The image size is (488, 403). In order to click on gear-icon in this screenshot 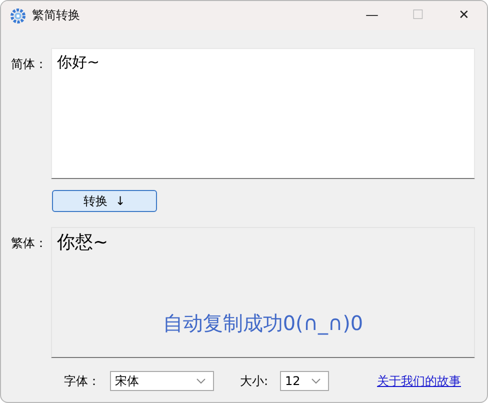, I will do `click(18, 16)`.